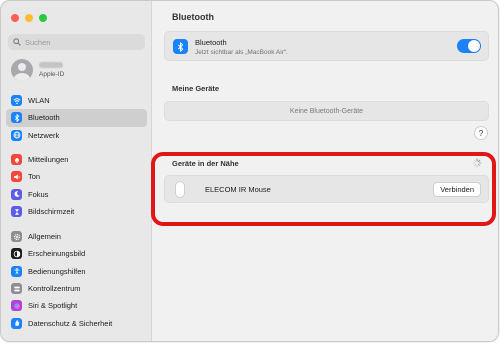  I want to click on sidebar-item-label: Bildschirmzeit, so click(51, 212).